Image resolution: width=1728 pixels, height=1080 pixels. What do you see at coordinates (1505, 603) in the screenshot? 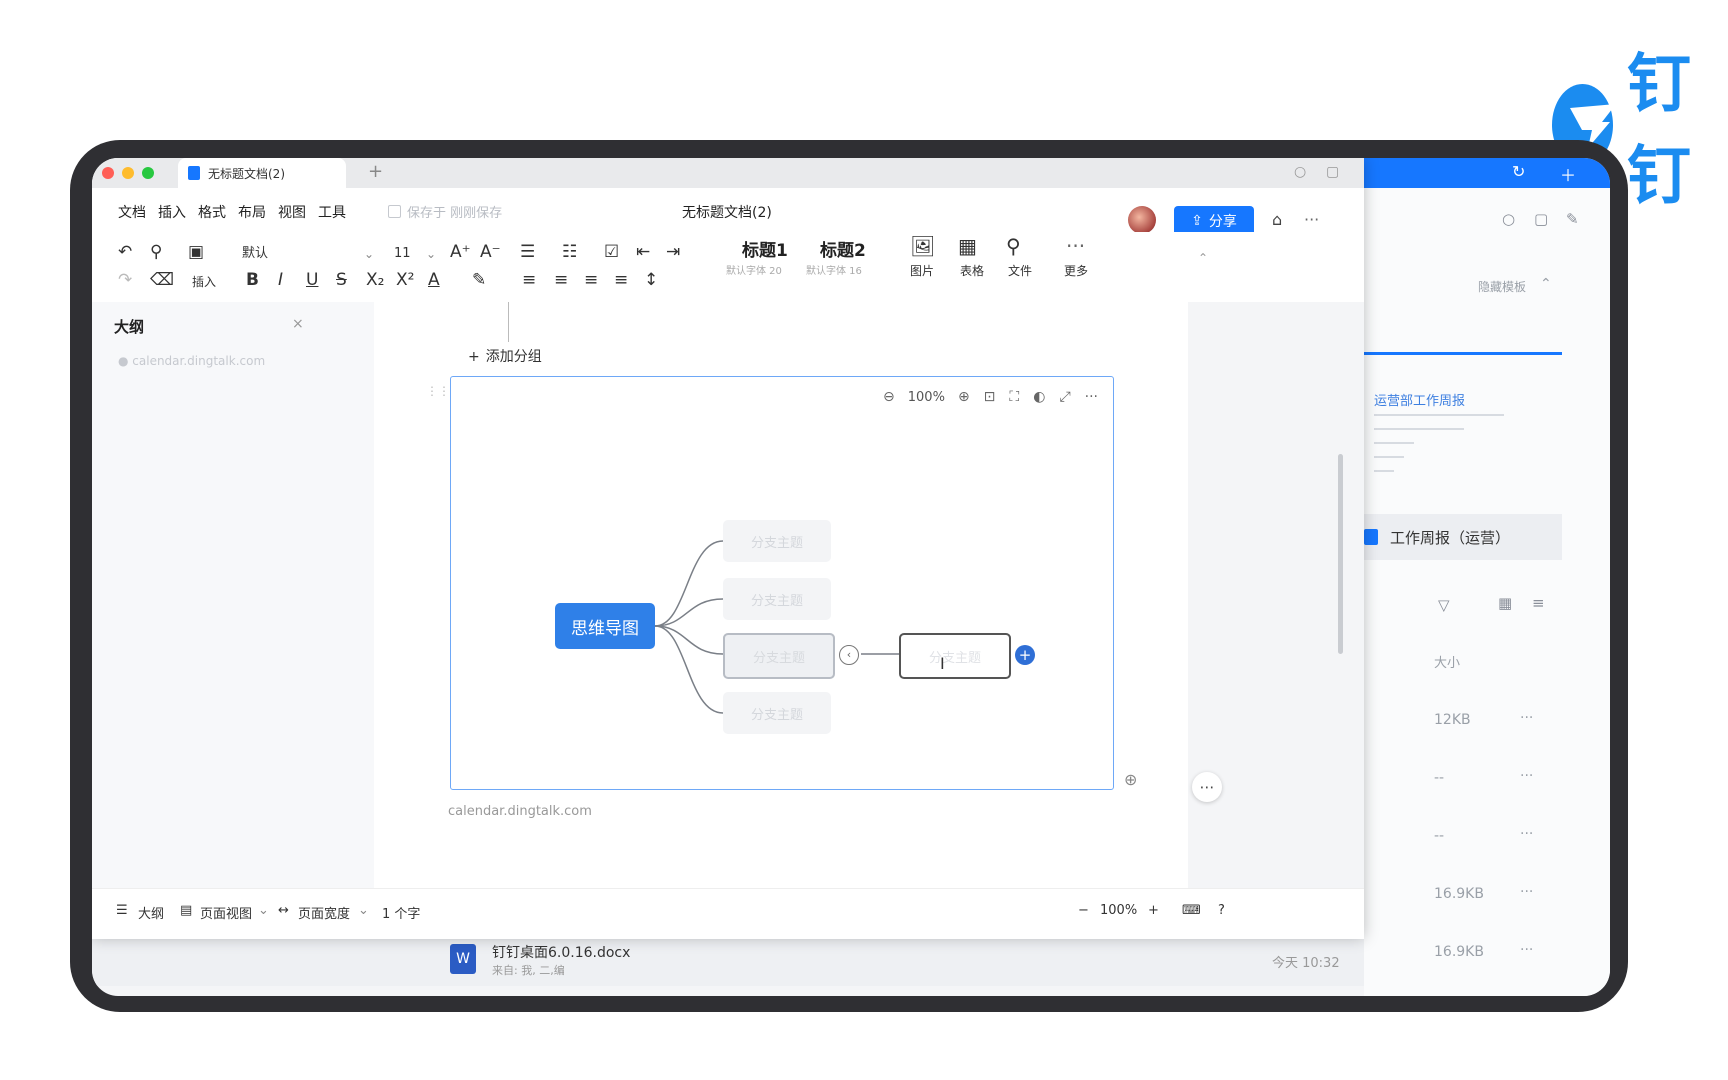
I see `grid-view-icon: ▦` at bounding box center [1505, 603].